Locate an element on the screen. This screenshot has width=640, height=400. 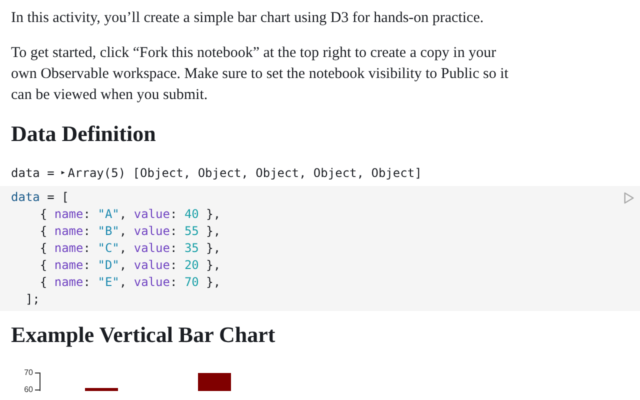
code-line: { name: "D", value: 20 }, is located at coordinates (130, 265).